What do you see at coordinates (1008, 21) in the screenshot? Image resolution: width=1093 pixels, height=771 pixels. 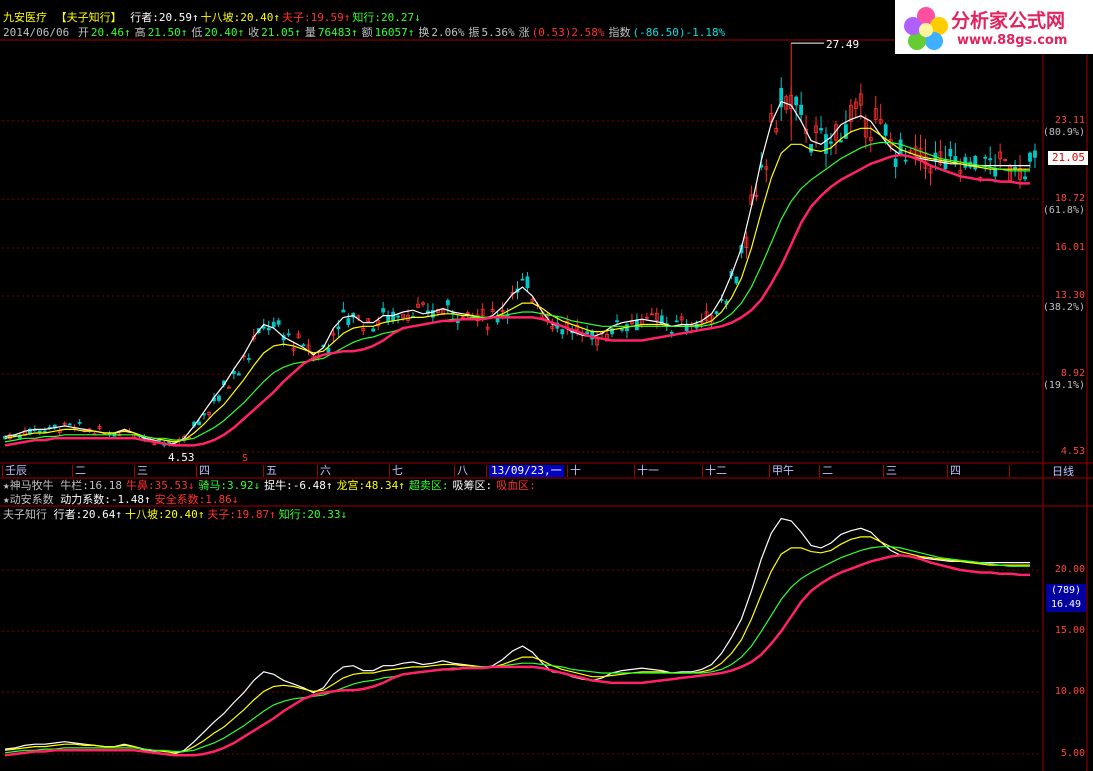 I see `logo-title: 分析家公式网` at bounding box center [1008, 21].